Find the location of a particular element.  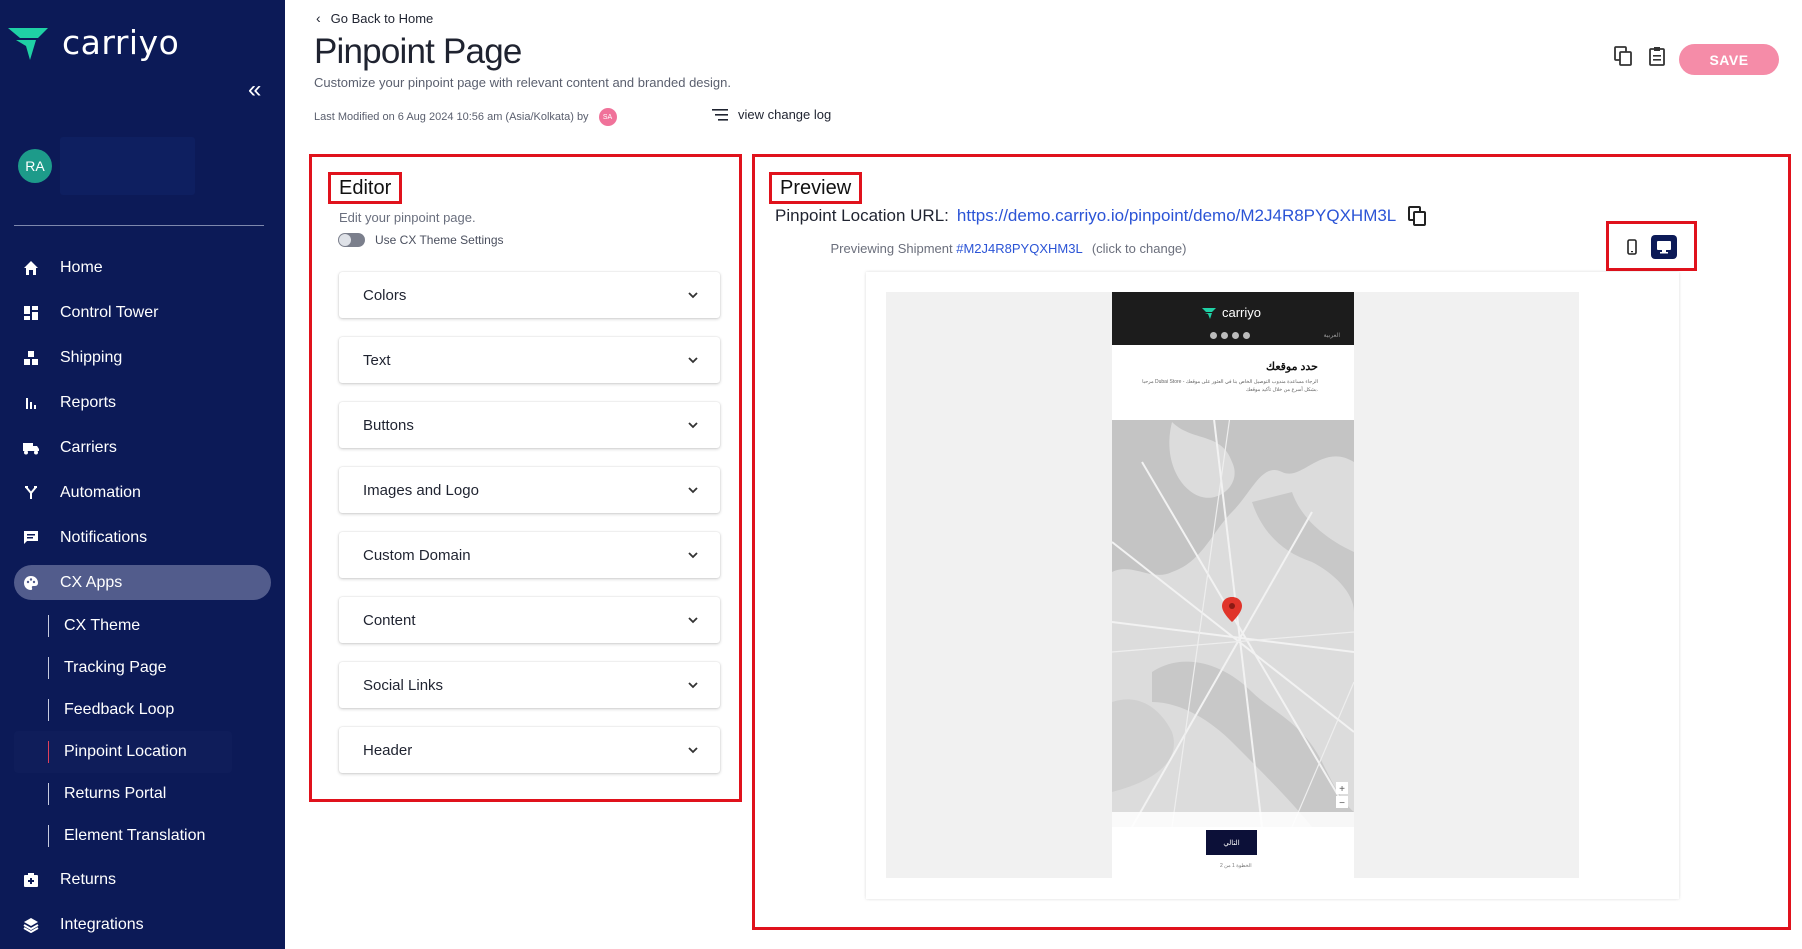

accordion-custom-domain: Custom Domain is located at coordinates (529, 555).